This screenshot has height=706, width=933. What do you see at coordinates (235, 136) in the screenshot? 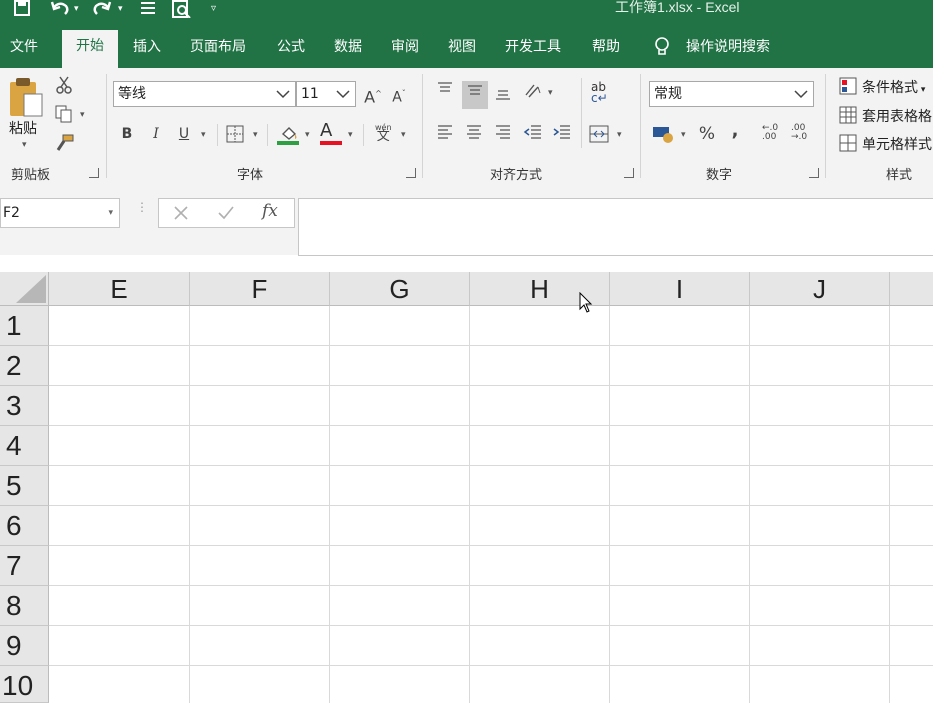
I see `borders-icon` at bounding box center [235, 136].